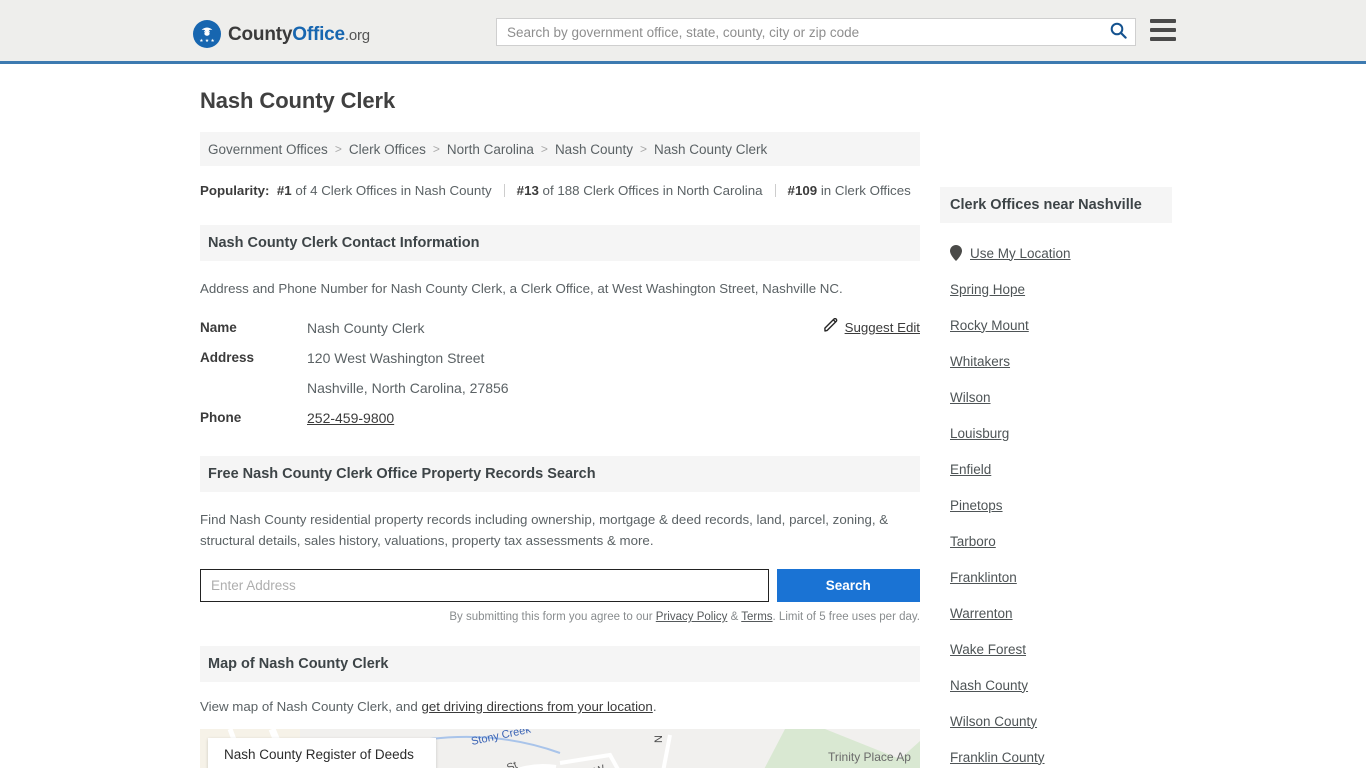  Describe the element at coordinates (983, 577) in the screenshot. I see `sidebar-item-link: Franklinton` at that location.